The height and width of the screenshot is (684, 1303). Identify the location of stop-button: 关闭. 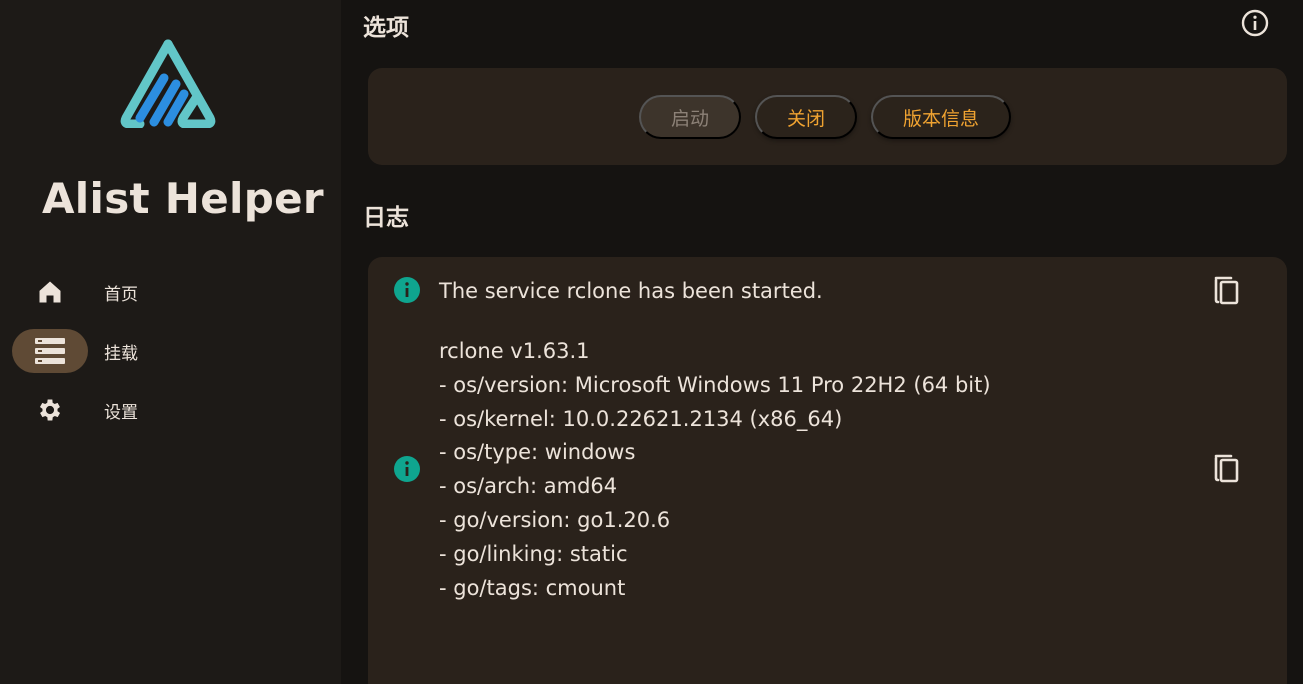
(806, 117).